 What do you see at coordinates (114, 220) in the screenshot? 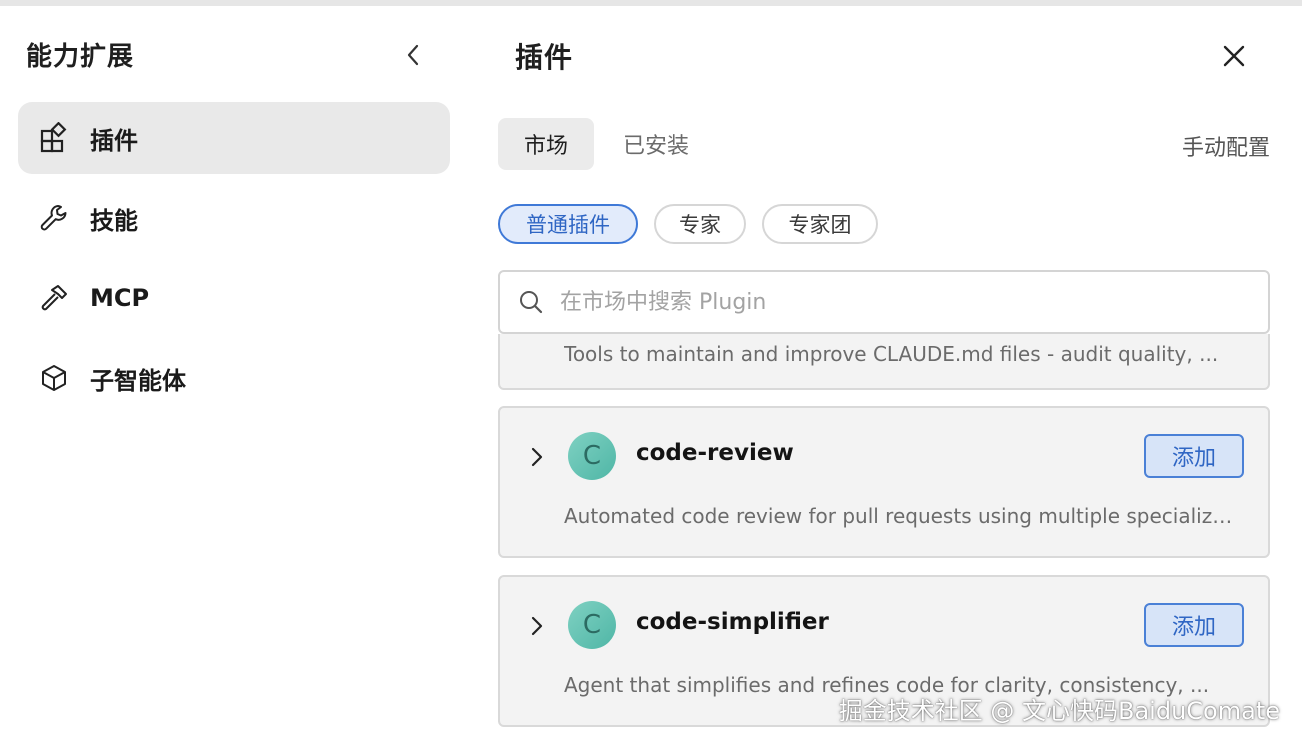
I see `sidebar-item-label: 技能` at bounding box center [114, 220].